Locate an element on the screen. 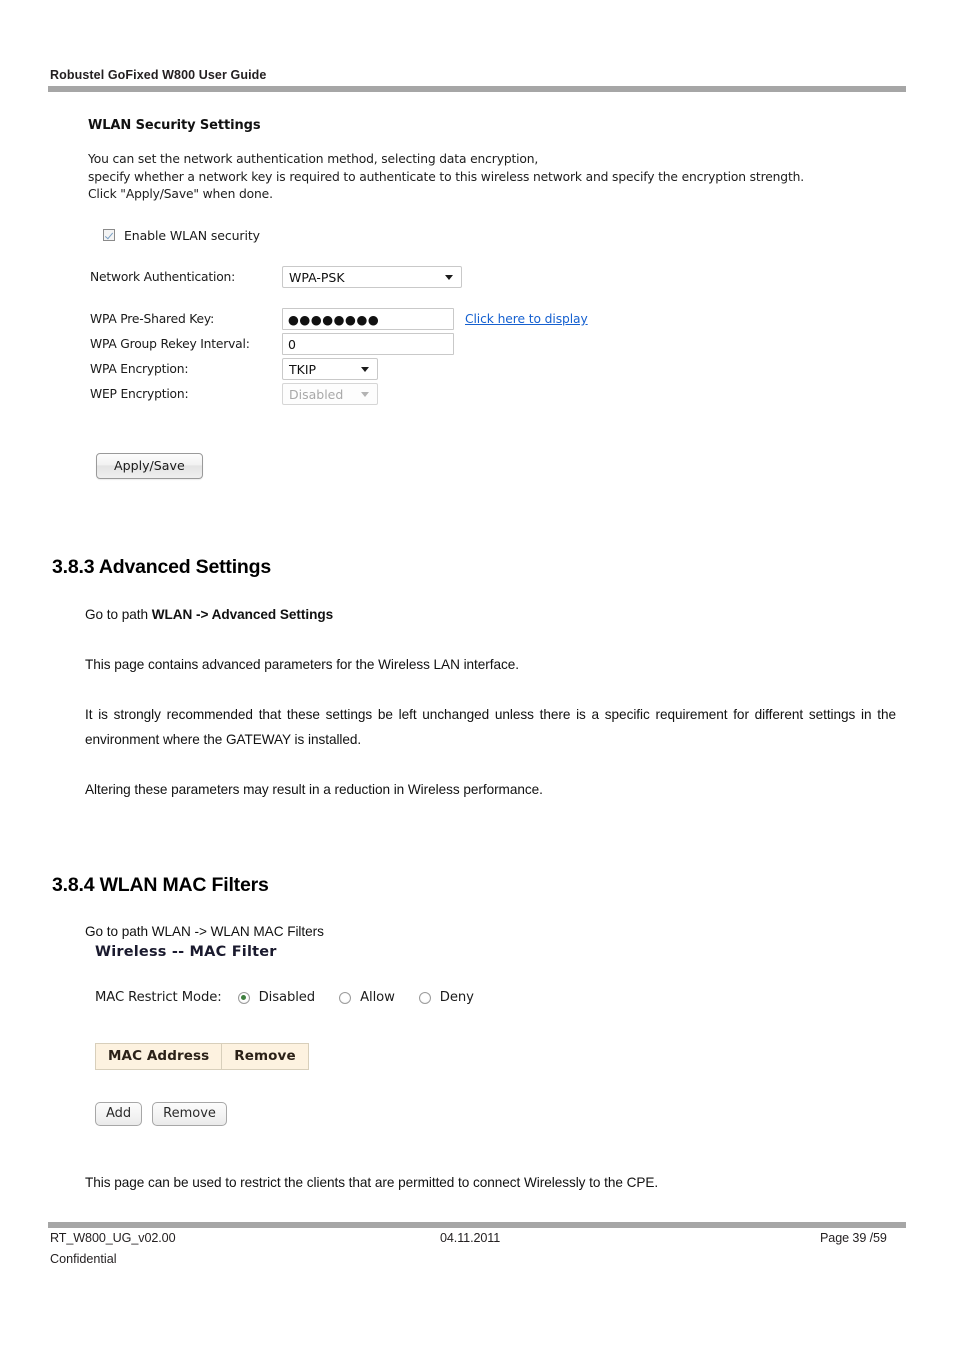 Image resolution: width=954 pixels, height=1350 pixels. wep-encryption-row: WEP Encryption: Disabled is located at coordinates (509, 394).